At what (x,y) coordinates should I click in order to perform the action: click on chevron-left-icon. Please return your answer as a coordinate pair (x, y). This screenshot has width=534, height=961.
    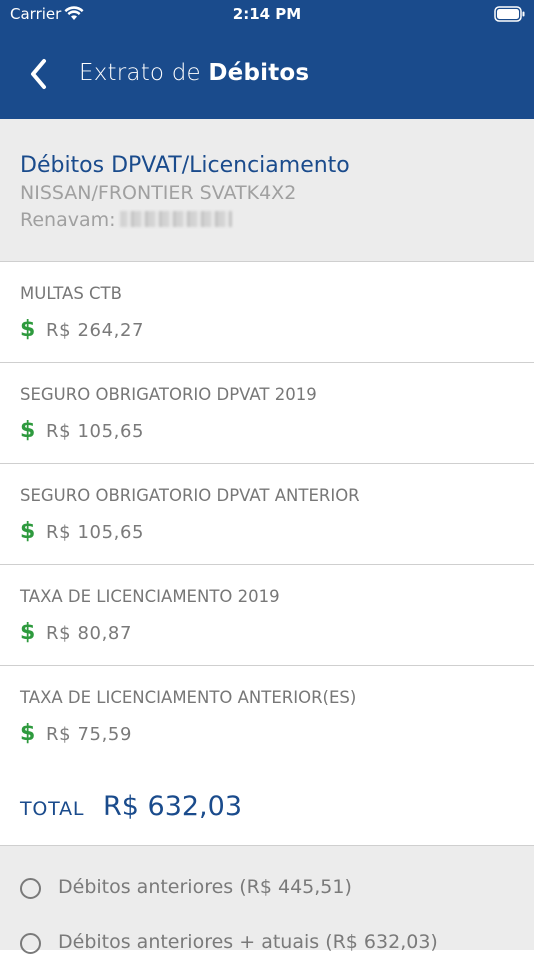
    Looking at the image, I should click on (38, 74).